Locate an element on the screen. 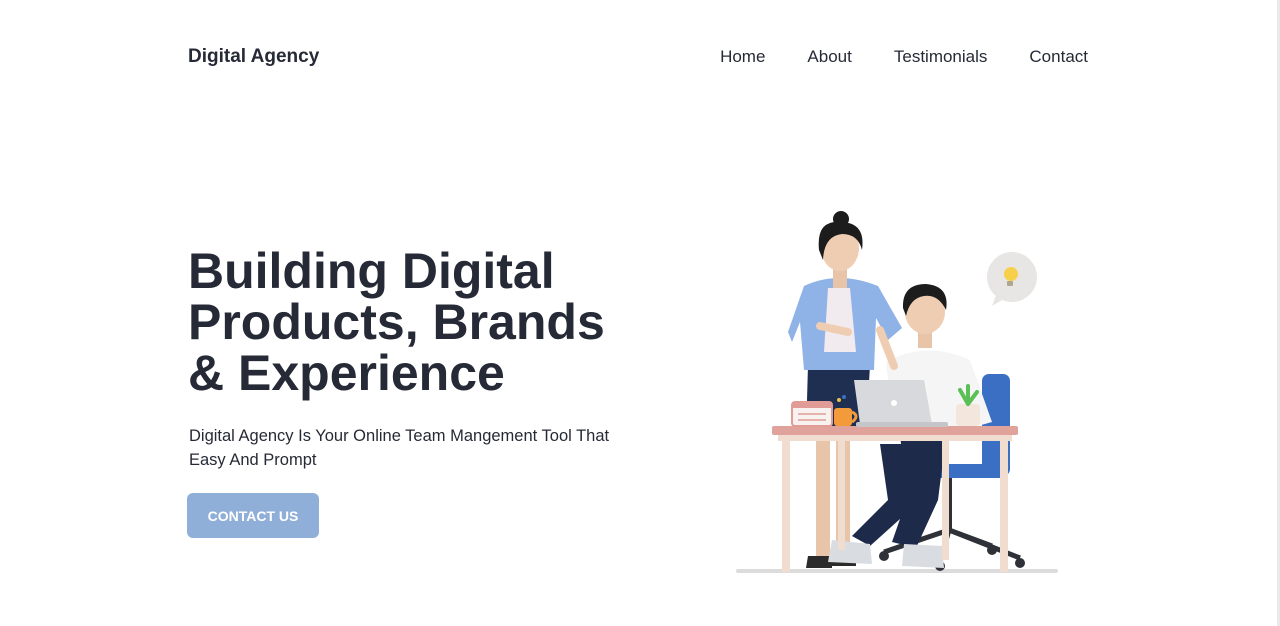  calendar-icon is located at coordinates (812, 414).